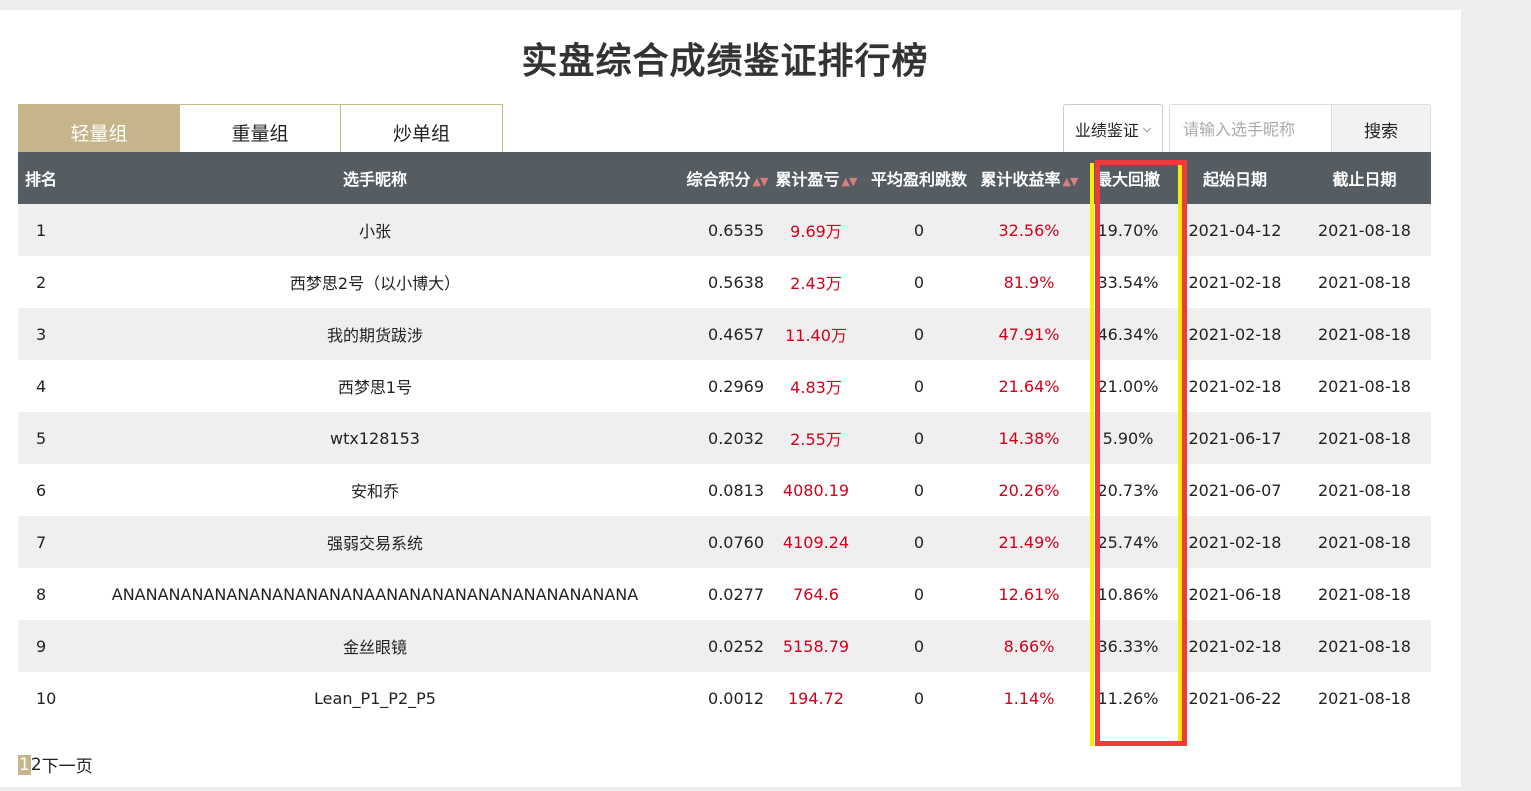 This screenshot has width=1531, height=791. I want to click on rank-cell: 7, so click(41, 542).